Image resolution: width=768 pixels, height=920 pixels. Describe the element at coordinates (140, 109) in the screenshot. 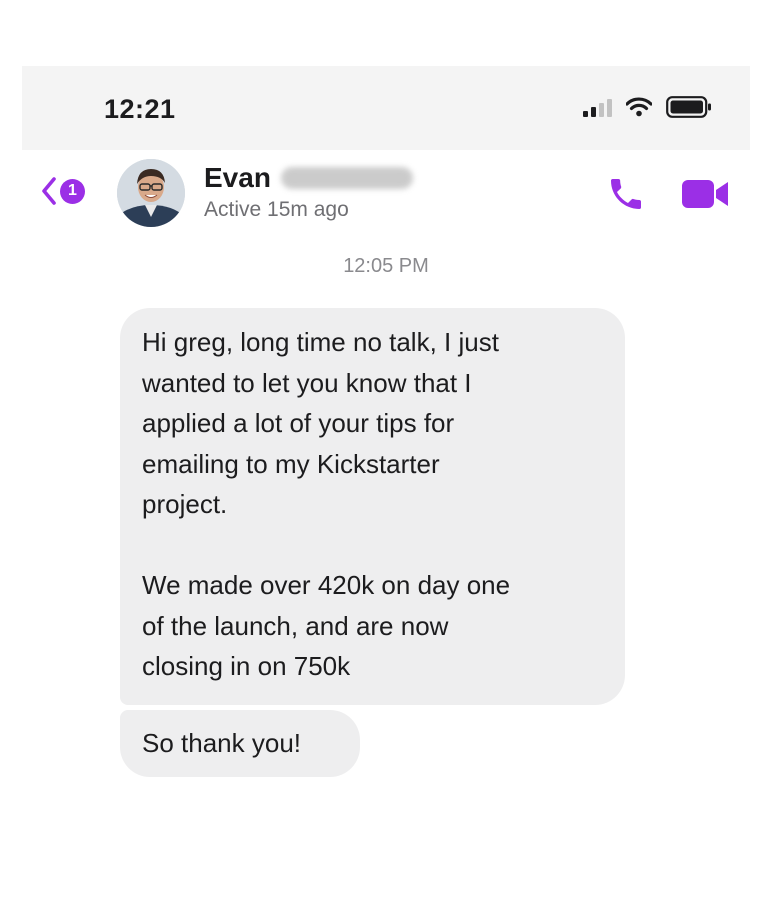

I see `status-time: 12:21` at that location.